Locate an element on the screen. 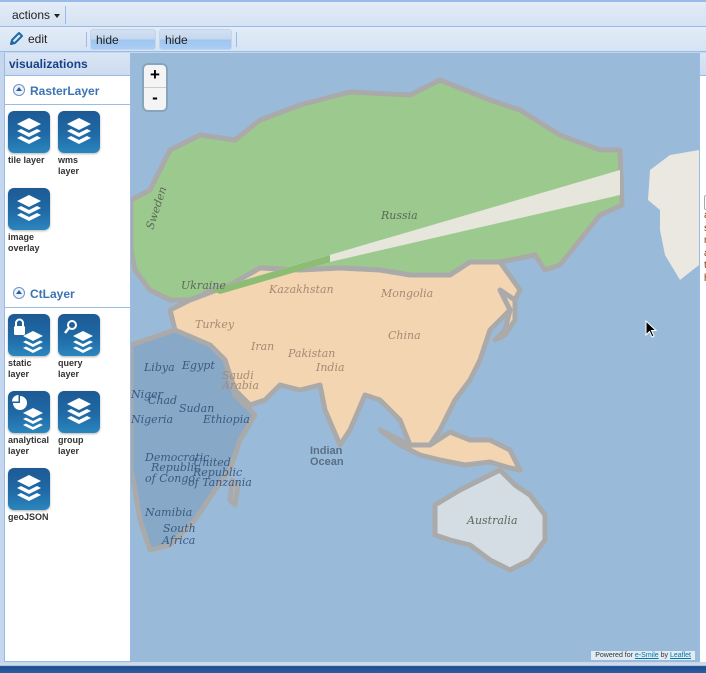 This screenshot has height=673, width=706. map-label-egypt: Egypt is located at coordinates (198, 365).